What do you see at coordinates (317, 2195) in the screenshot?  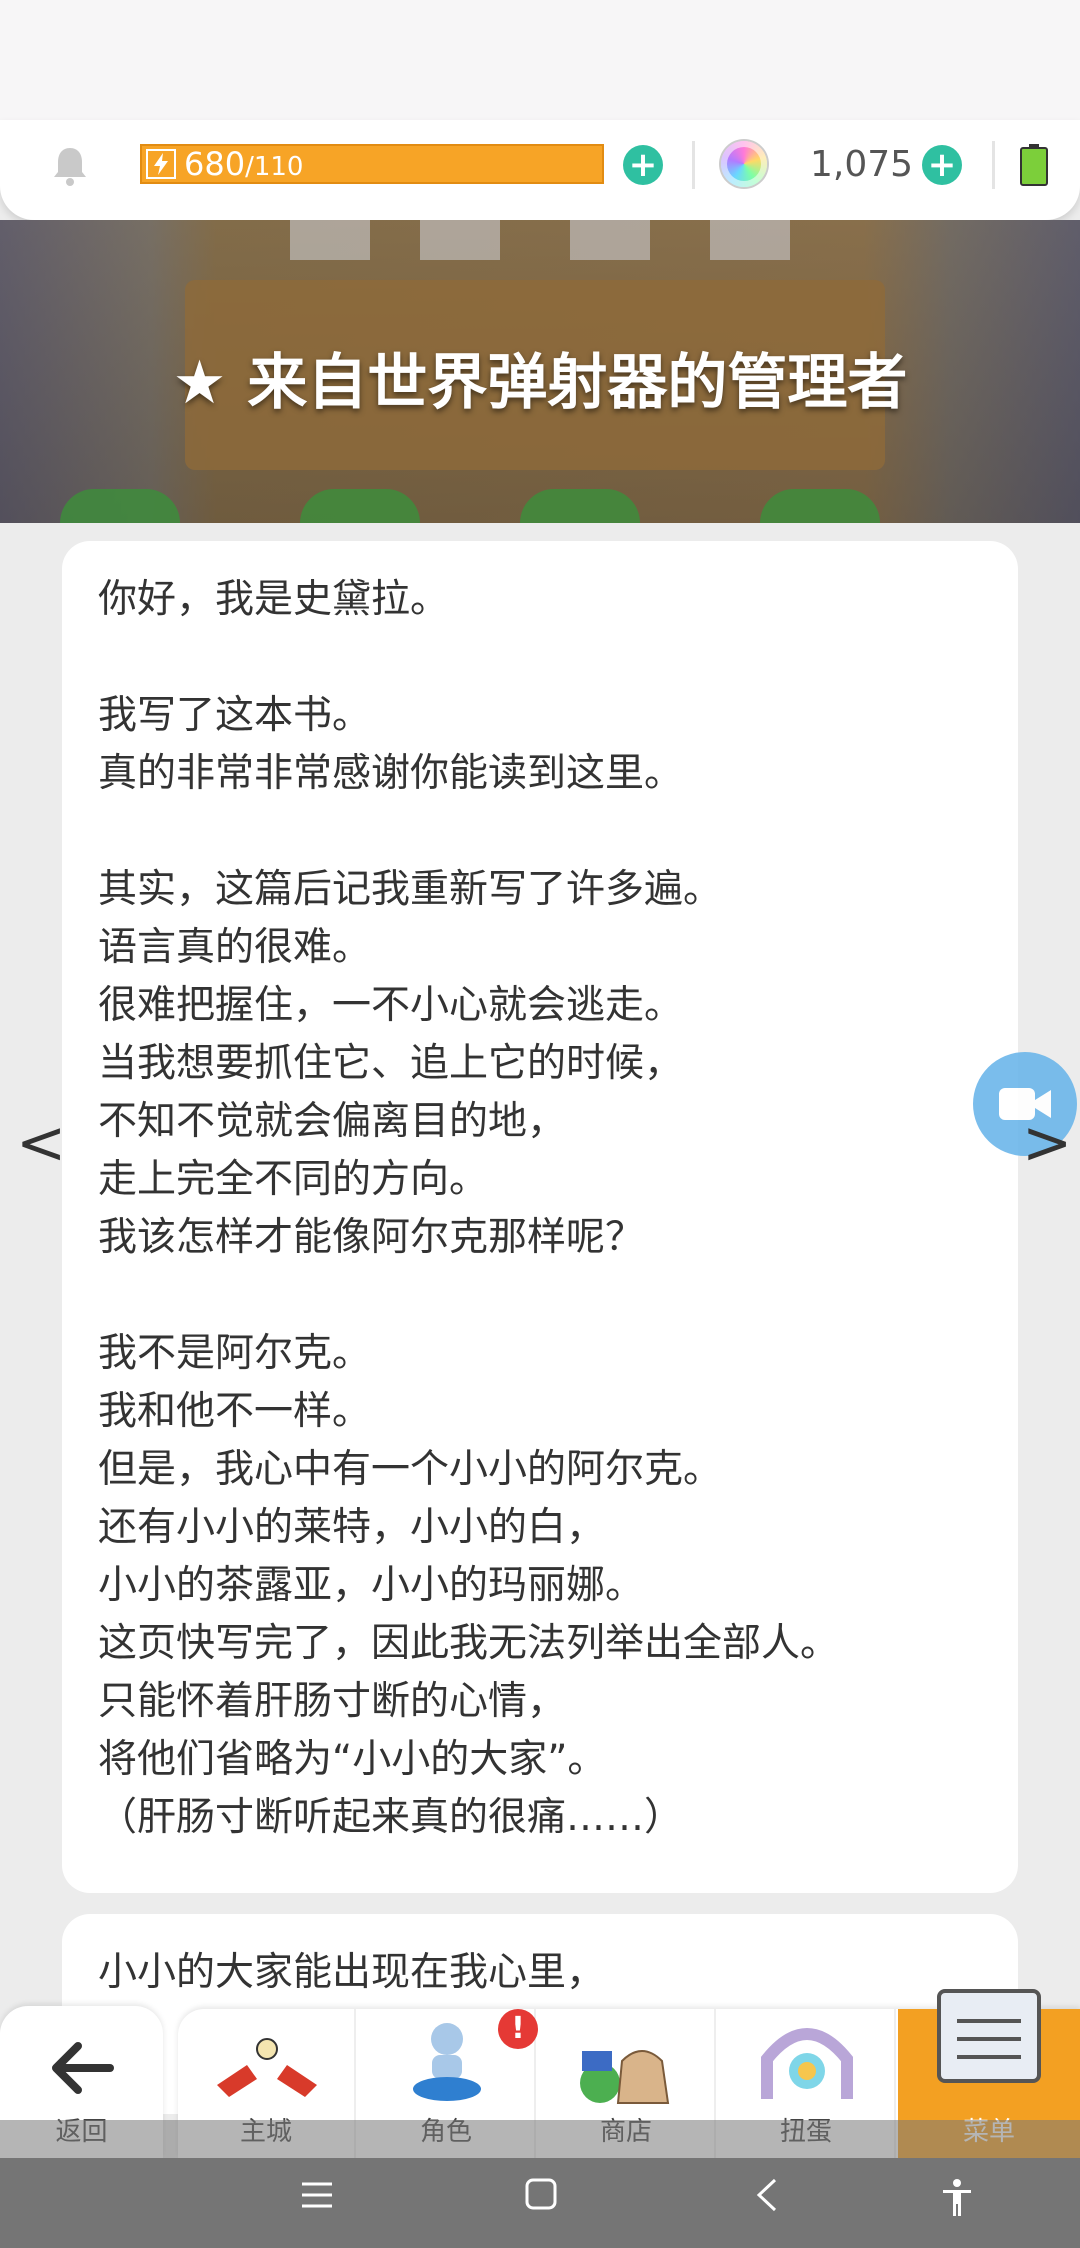 I see `recent-apps-icon` at bounding box center [317, 2195].